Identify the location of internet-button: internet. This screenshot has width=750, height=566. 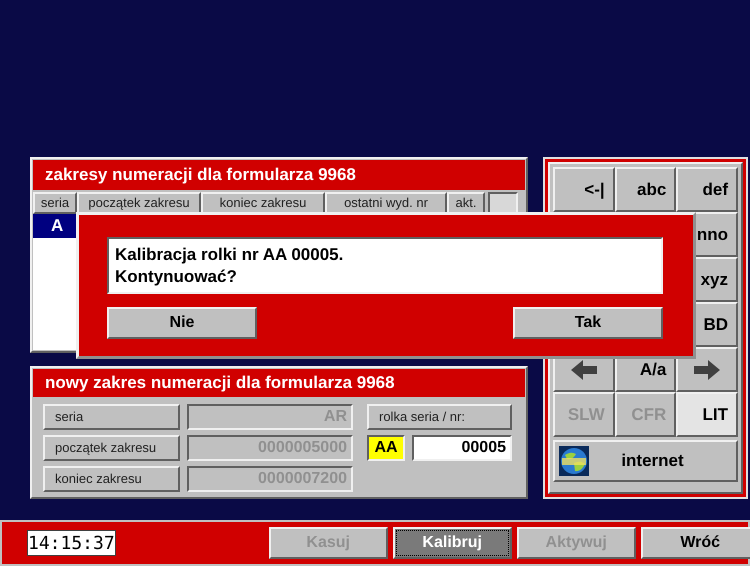
(645, 461).